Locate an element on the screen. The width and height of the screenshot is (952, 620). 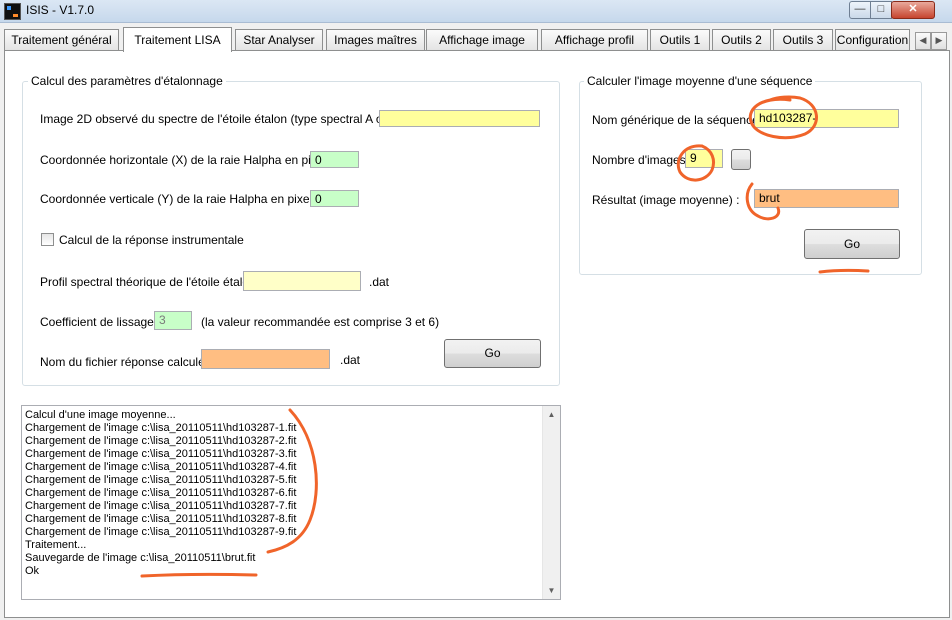
y-coordinate-input: 0 is located at coordinates (334, 198).